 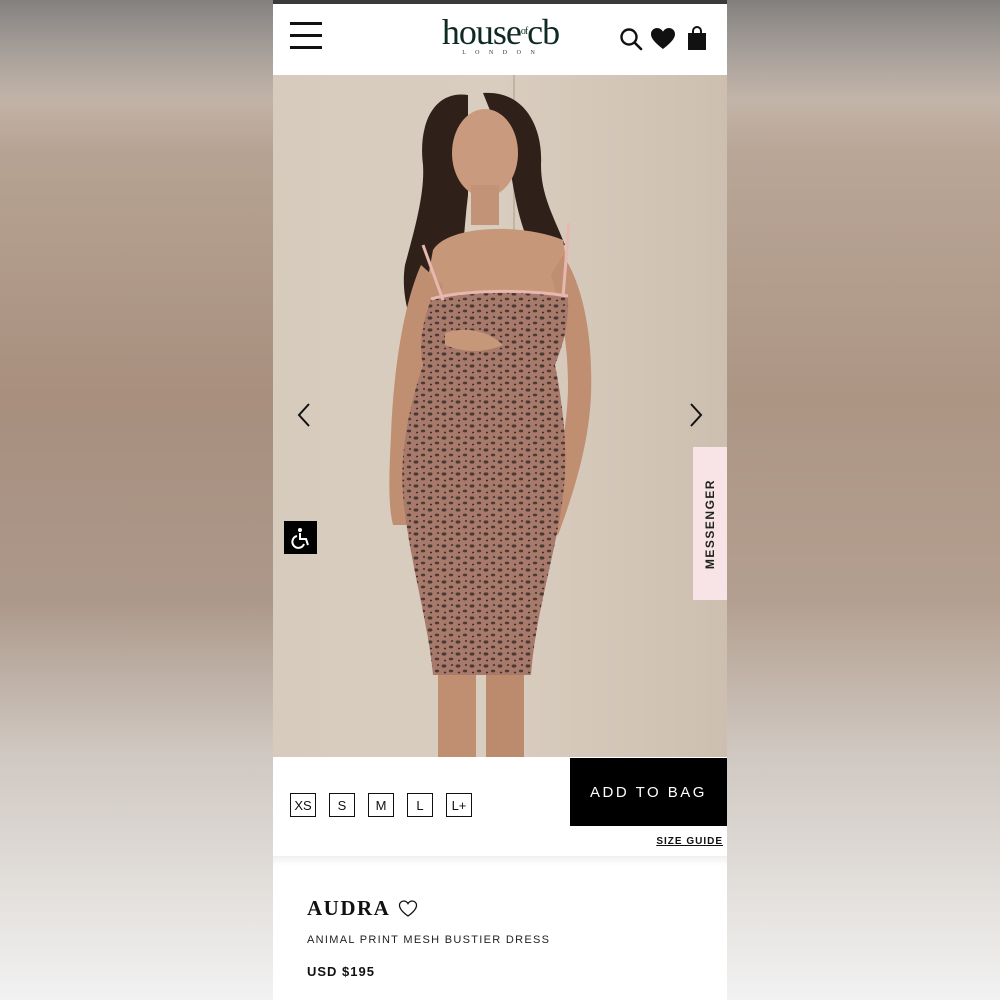 I want to click on wishlist-heart-icon, so click(x=408, y=909).